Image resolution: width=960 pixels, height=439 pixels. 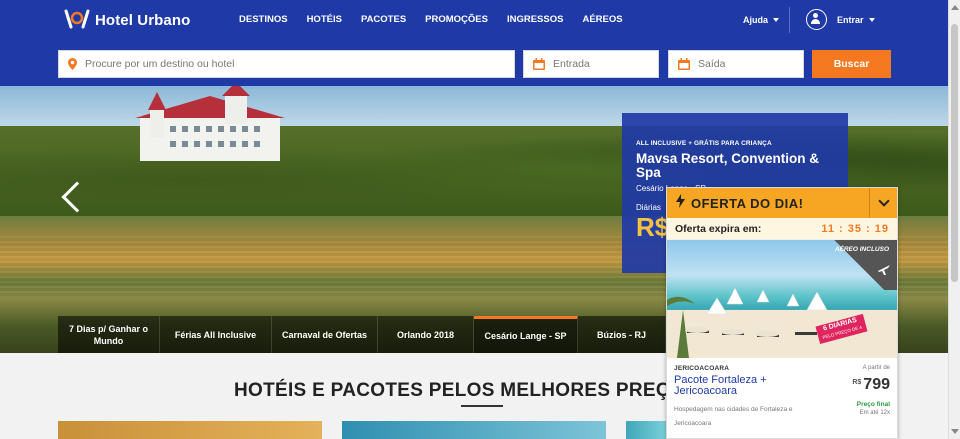 I want to click on offer-image: AÉREO INCLUSO 6 DIÁRIAS PELO PREÇO DE 4, so click(x=782, y=299).